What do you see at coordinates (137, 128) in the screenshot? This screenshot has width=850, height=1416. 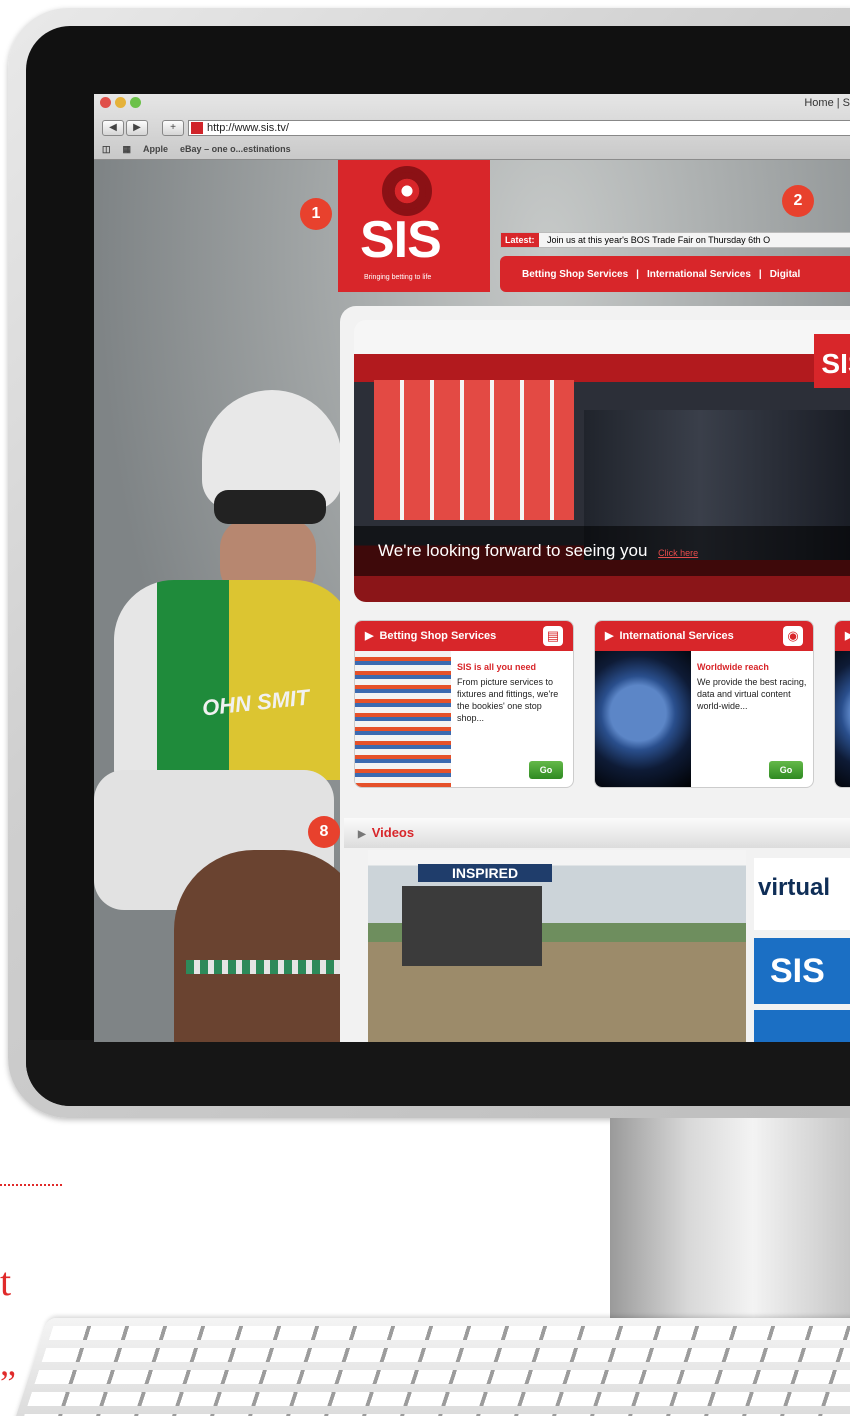 I see `forward-icon: ▶` at bounding box center [137, 128].